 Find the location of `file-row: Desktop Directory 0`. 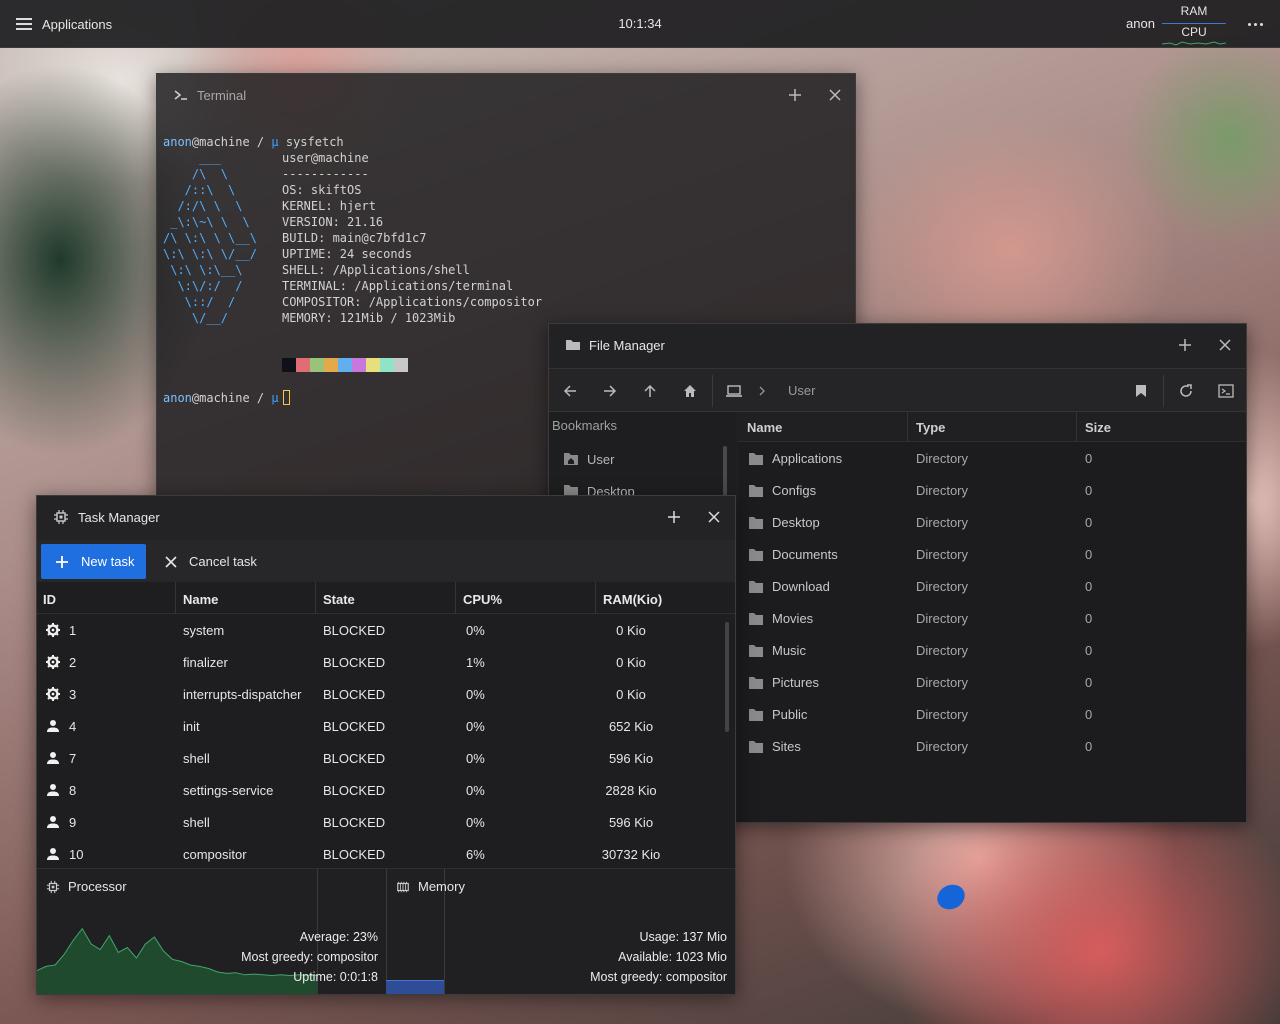

file-row: Desktop Directory 0 is located at coordinates (992, 523).